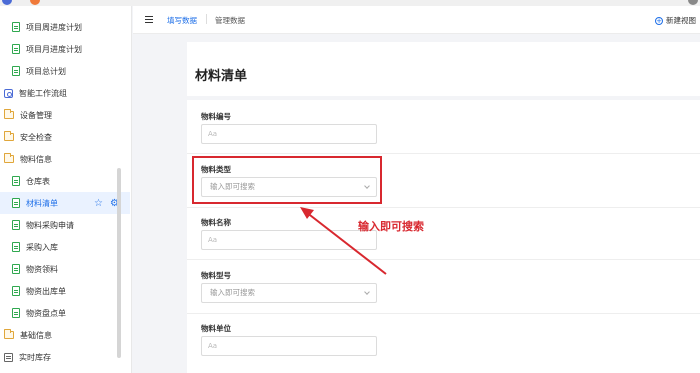 Image resolution: width=700 pixels, height=373 pixels. I want to click on tab-manage-data: 管理数据, so click(230, 20).